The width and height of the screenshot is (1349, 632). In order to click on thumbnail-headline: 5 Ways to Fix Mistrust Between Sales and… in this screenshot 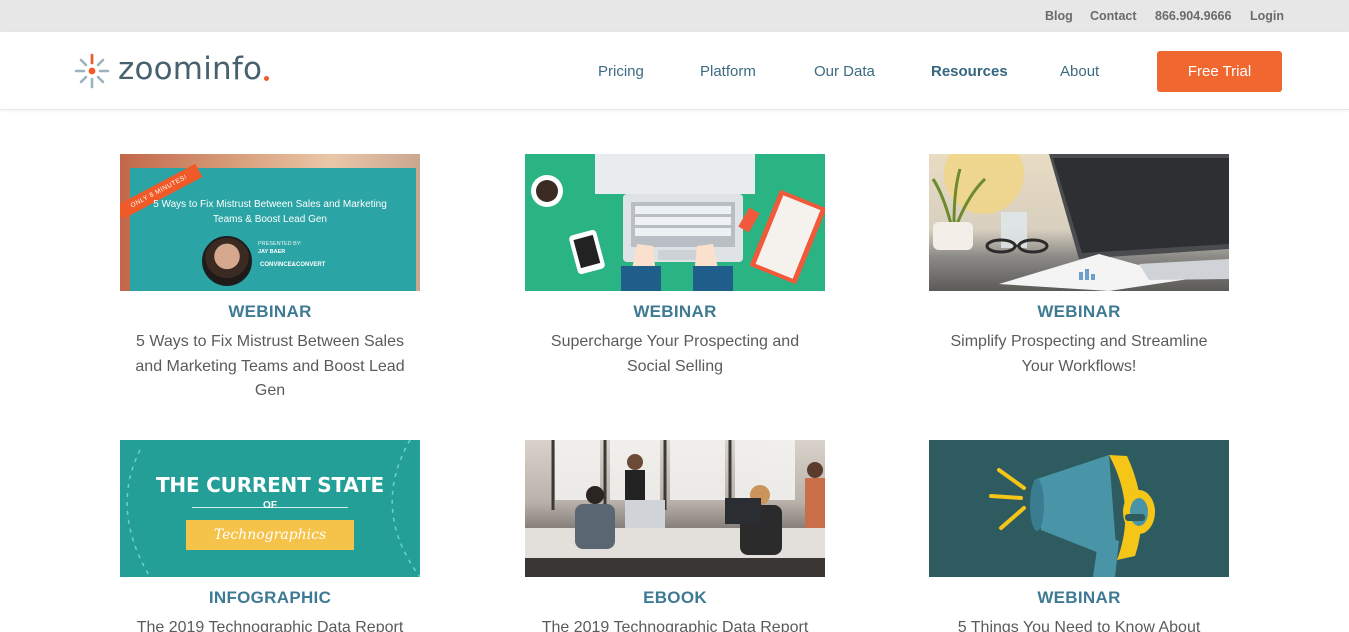, I will do `click(270, 212)`.